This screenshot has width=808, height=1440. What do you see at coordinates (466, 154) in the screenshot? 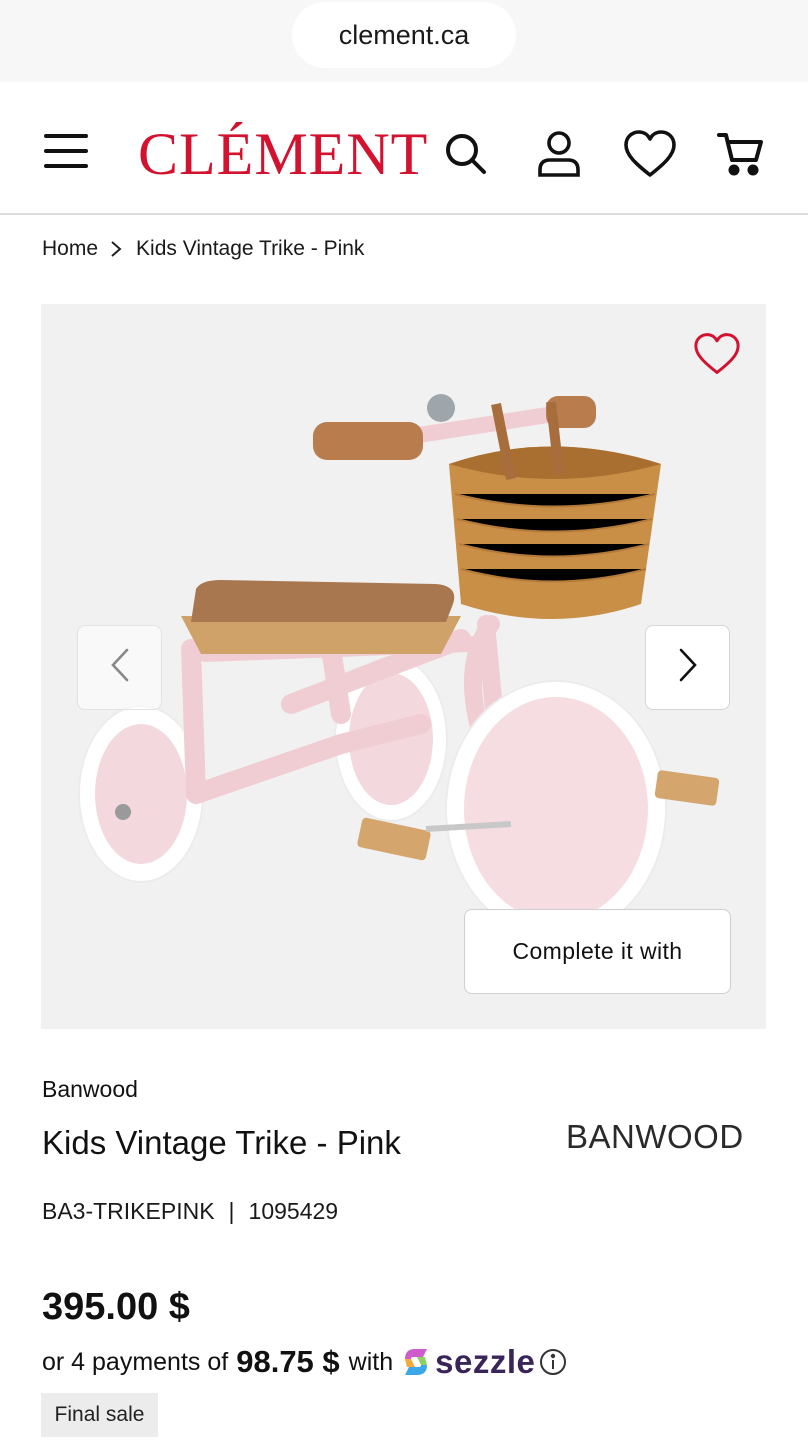
I see `search-icon` at bounding box center [466, 154].